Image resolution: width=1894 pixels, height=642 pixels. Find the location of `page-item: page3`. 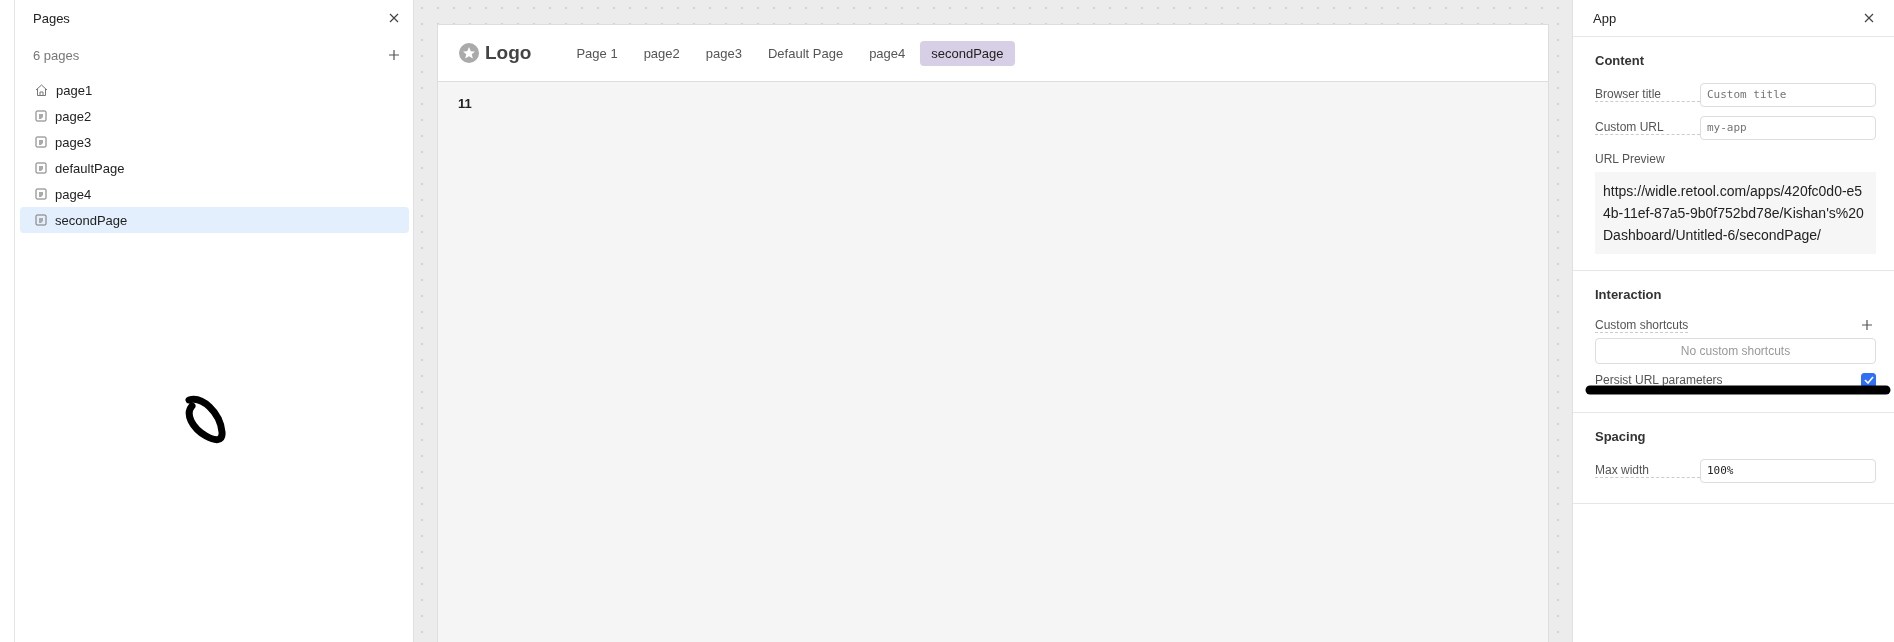

page-item: page3 is located at coordinates (214, 142).